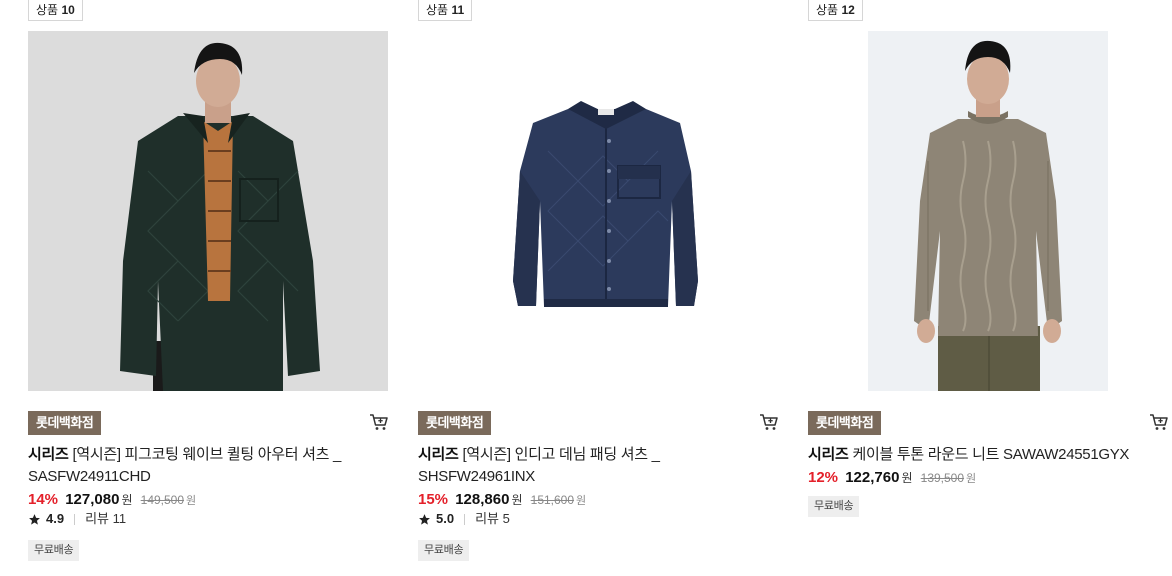 This screenshot has height=576, width=1172. What do you see at coordinates (988, 211) in the screenshot?
I see `product-image` at bounding box center [988, 211].